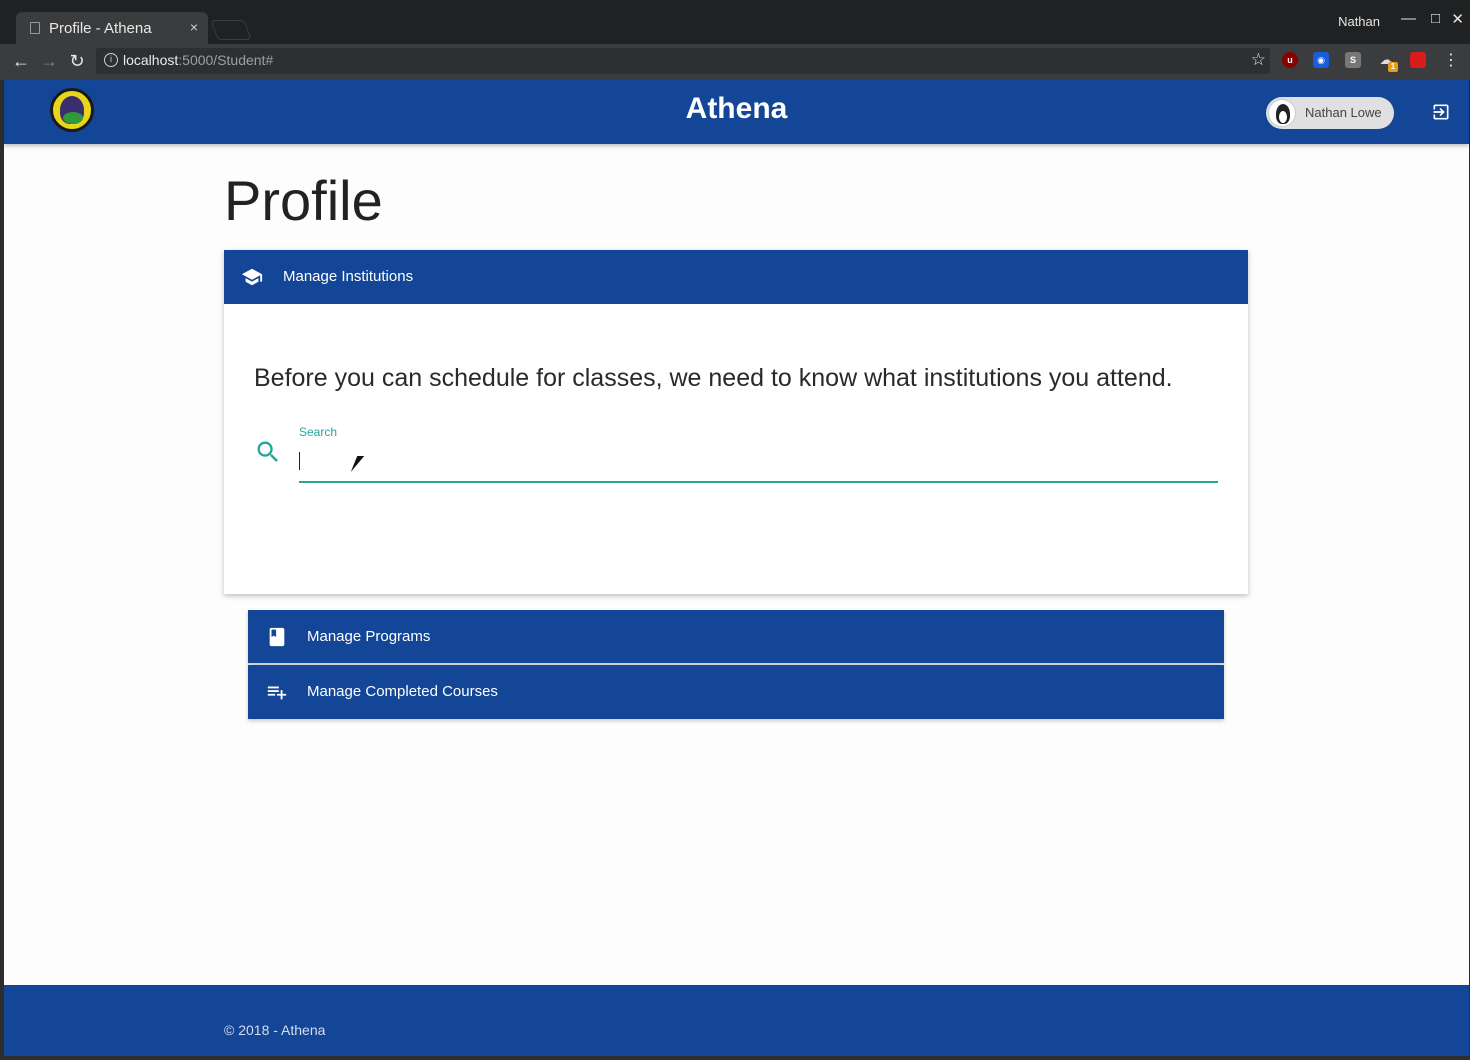 The height and width of the screenshot is (1060, 1470). Describe the element at coordinates (77, 61) in the screenshot. I see `reload-icon: ↻` at that location.